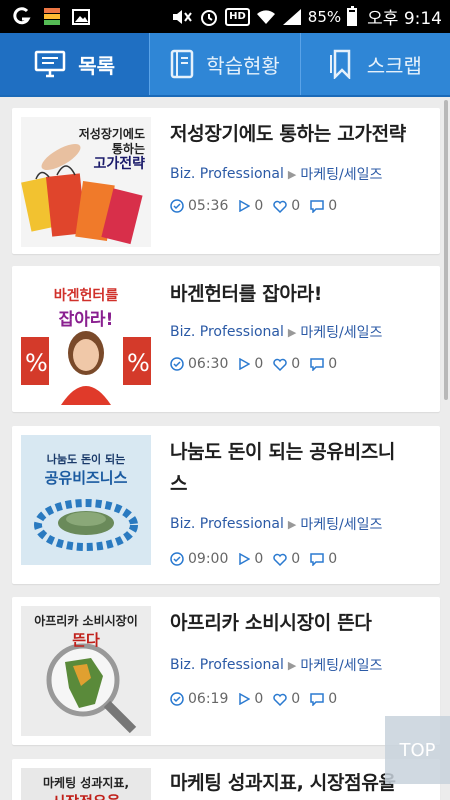  I want to click on lecture-thumbnail: 마케팅 성과지표, 시장점유율, so click(86, 784).